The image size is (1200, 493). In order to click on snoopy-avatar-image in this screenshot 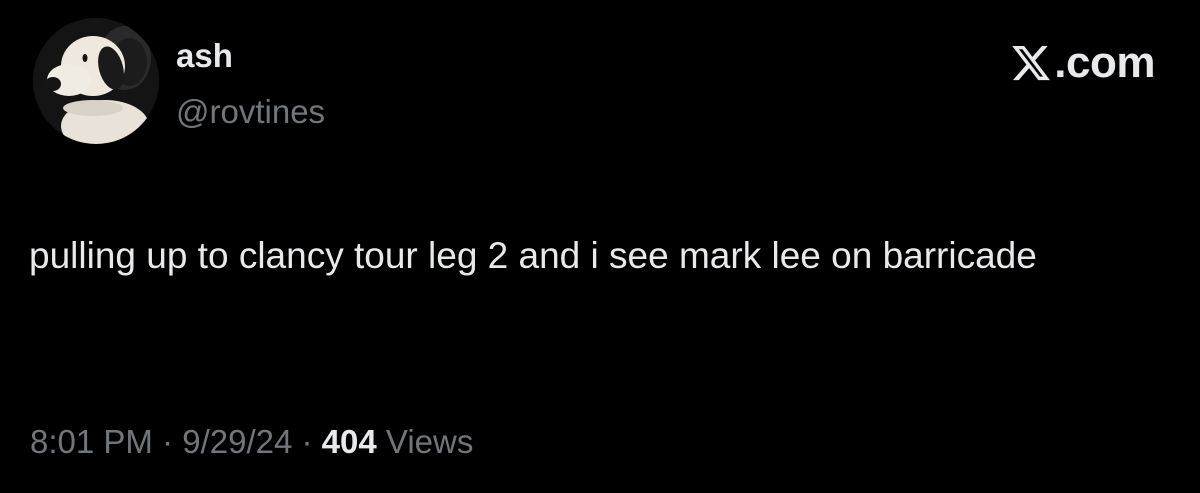, I will do `click(96, 81)`.